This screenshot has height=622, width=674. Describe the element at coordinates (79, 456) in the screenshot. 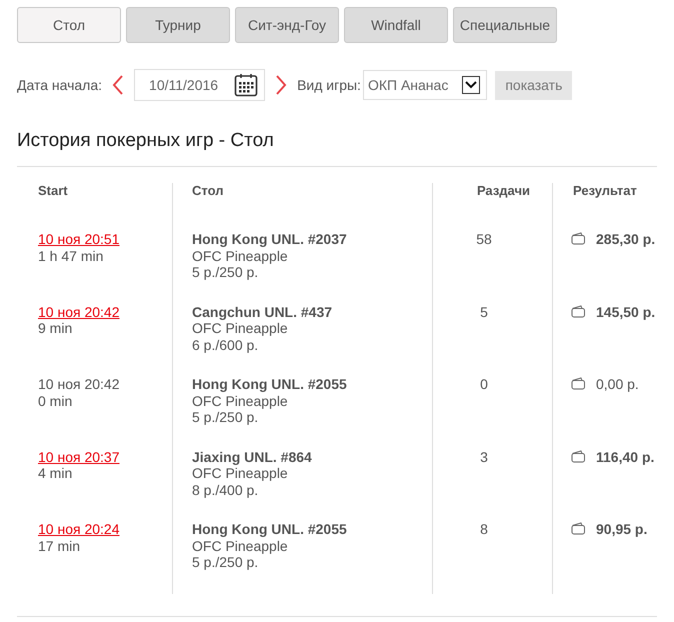

I see `start-time-link: 10 ноя 20:37` at that location.